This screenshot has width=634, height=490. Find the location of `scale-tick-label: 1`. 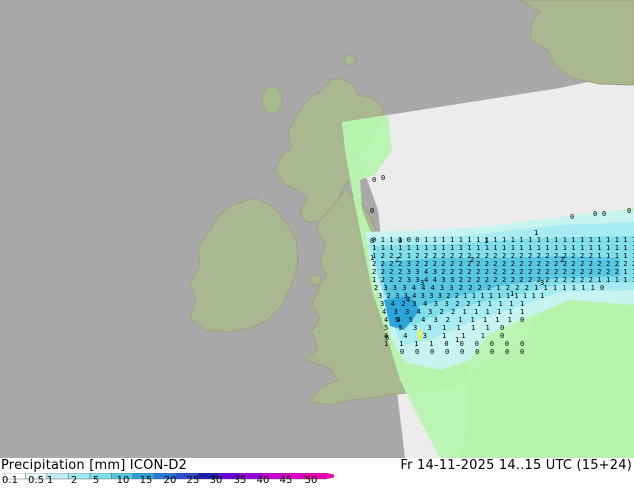

scale-tick-label: 1 is located at coordinates (50, 480).